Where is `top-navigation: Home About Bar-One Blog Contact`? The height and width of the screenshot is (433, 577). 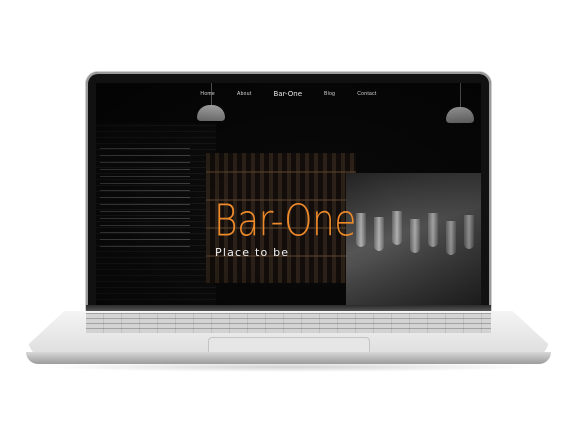 top-navigation: Home About Bar-One Blog Contact is located at coordinates (288, 94).